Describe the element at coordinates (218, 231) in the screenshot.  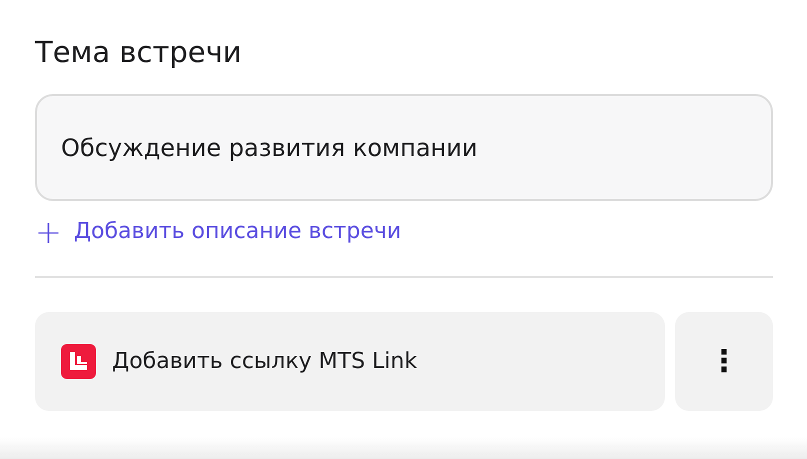
I see `add-description-link: + Добавить описание встречи` at that location.